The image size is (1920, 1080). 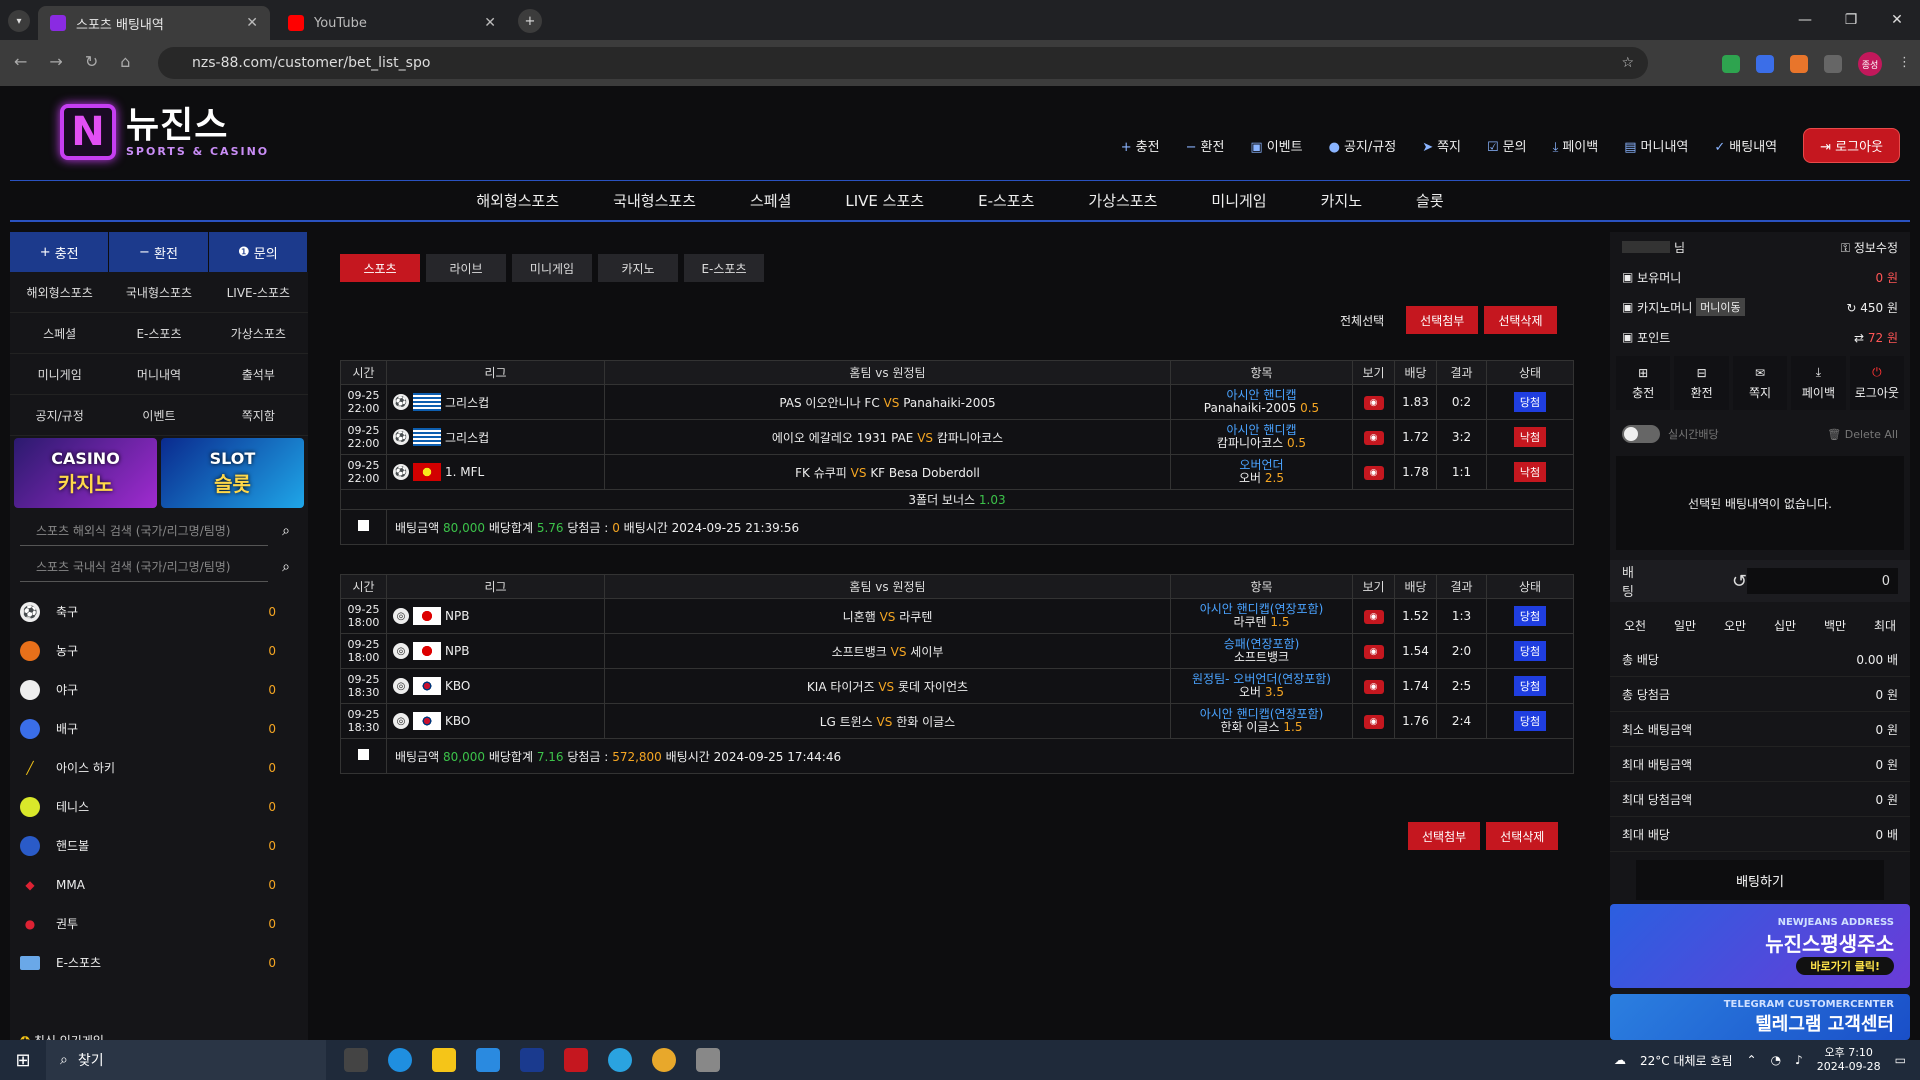 What do you see at coordinates (1877, 383) in the screenshot?
I see `quick-logout-button: ⏻ 로그아웃` at bounding box center [1877, 383].